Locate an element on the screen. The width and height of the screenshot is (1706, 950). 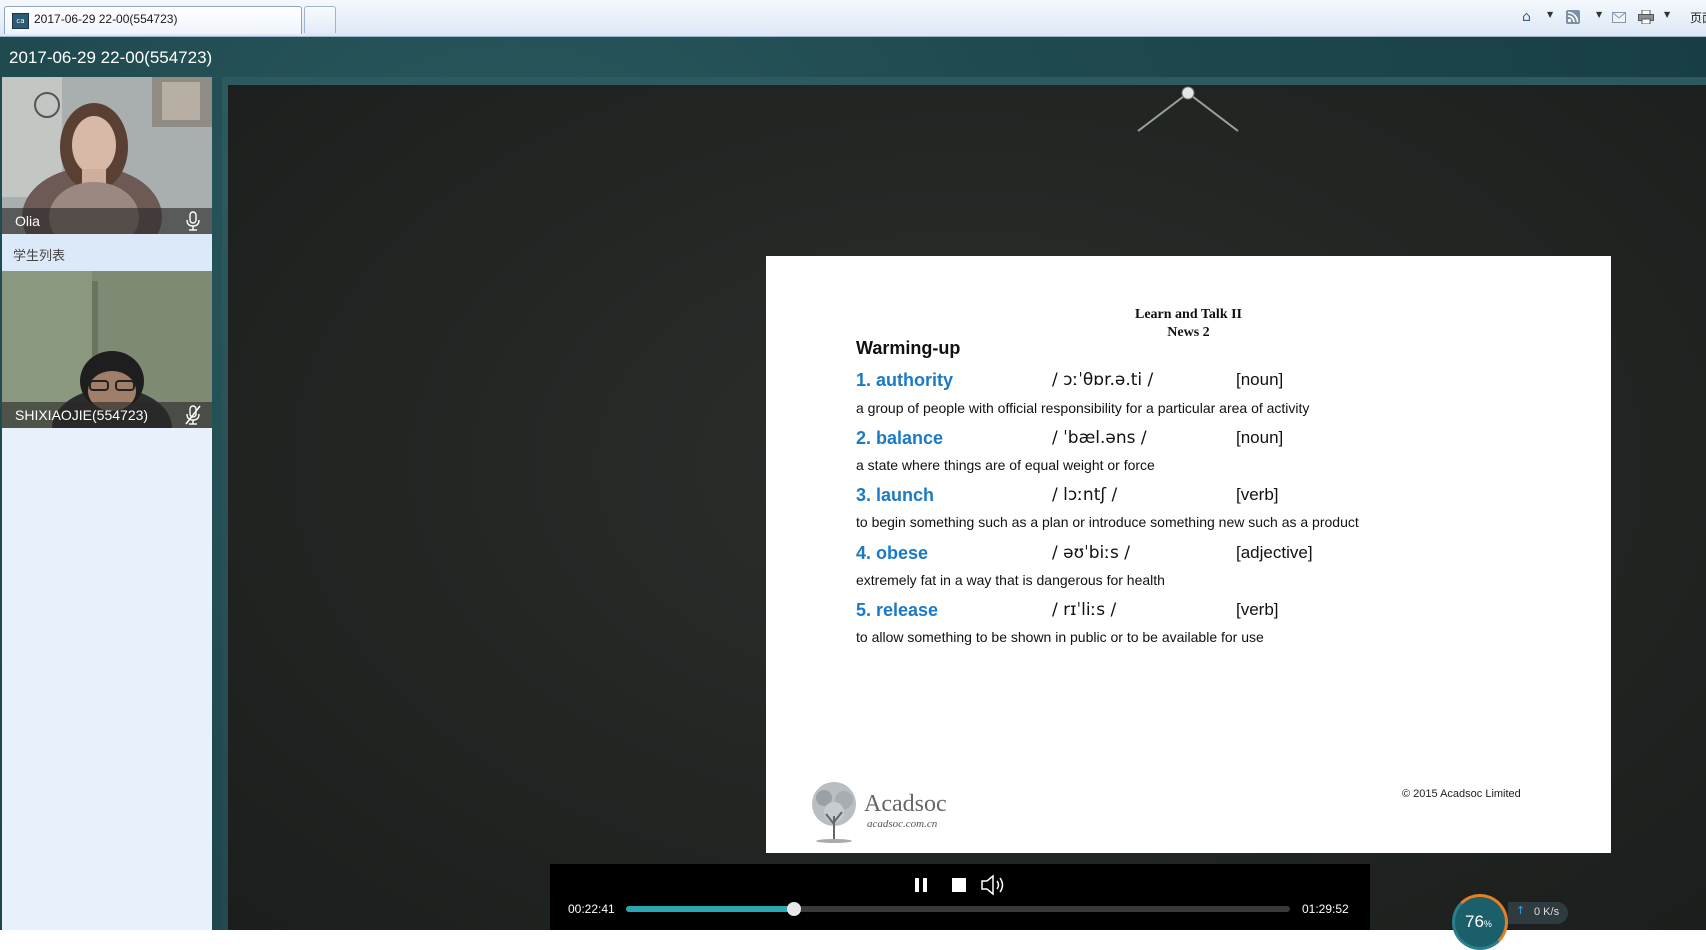
teacher-video: Olia is located at coordinates (107, 155).